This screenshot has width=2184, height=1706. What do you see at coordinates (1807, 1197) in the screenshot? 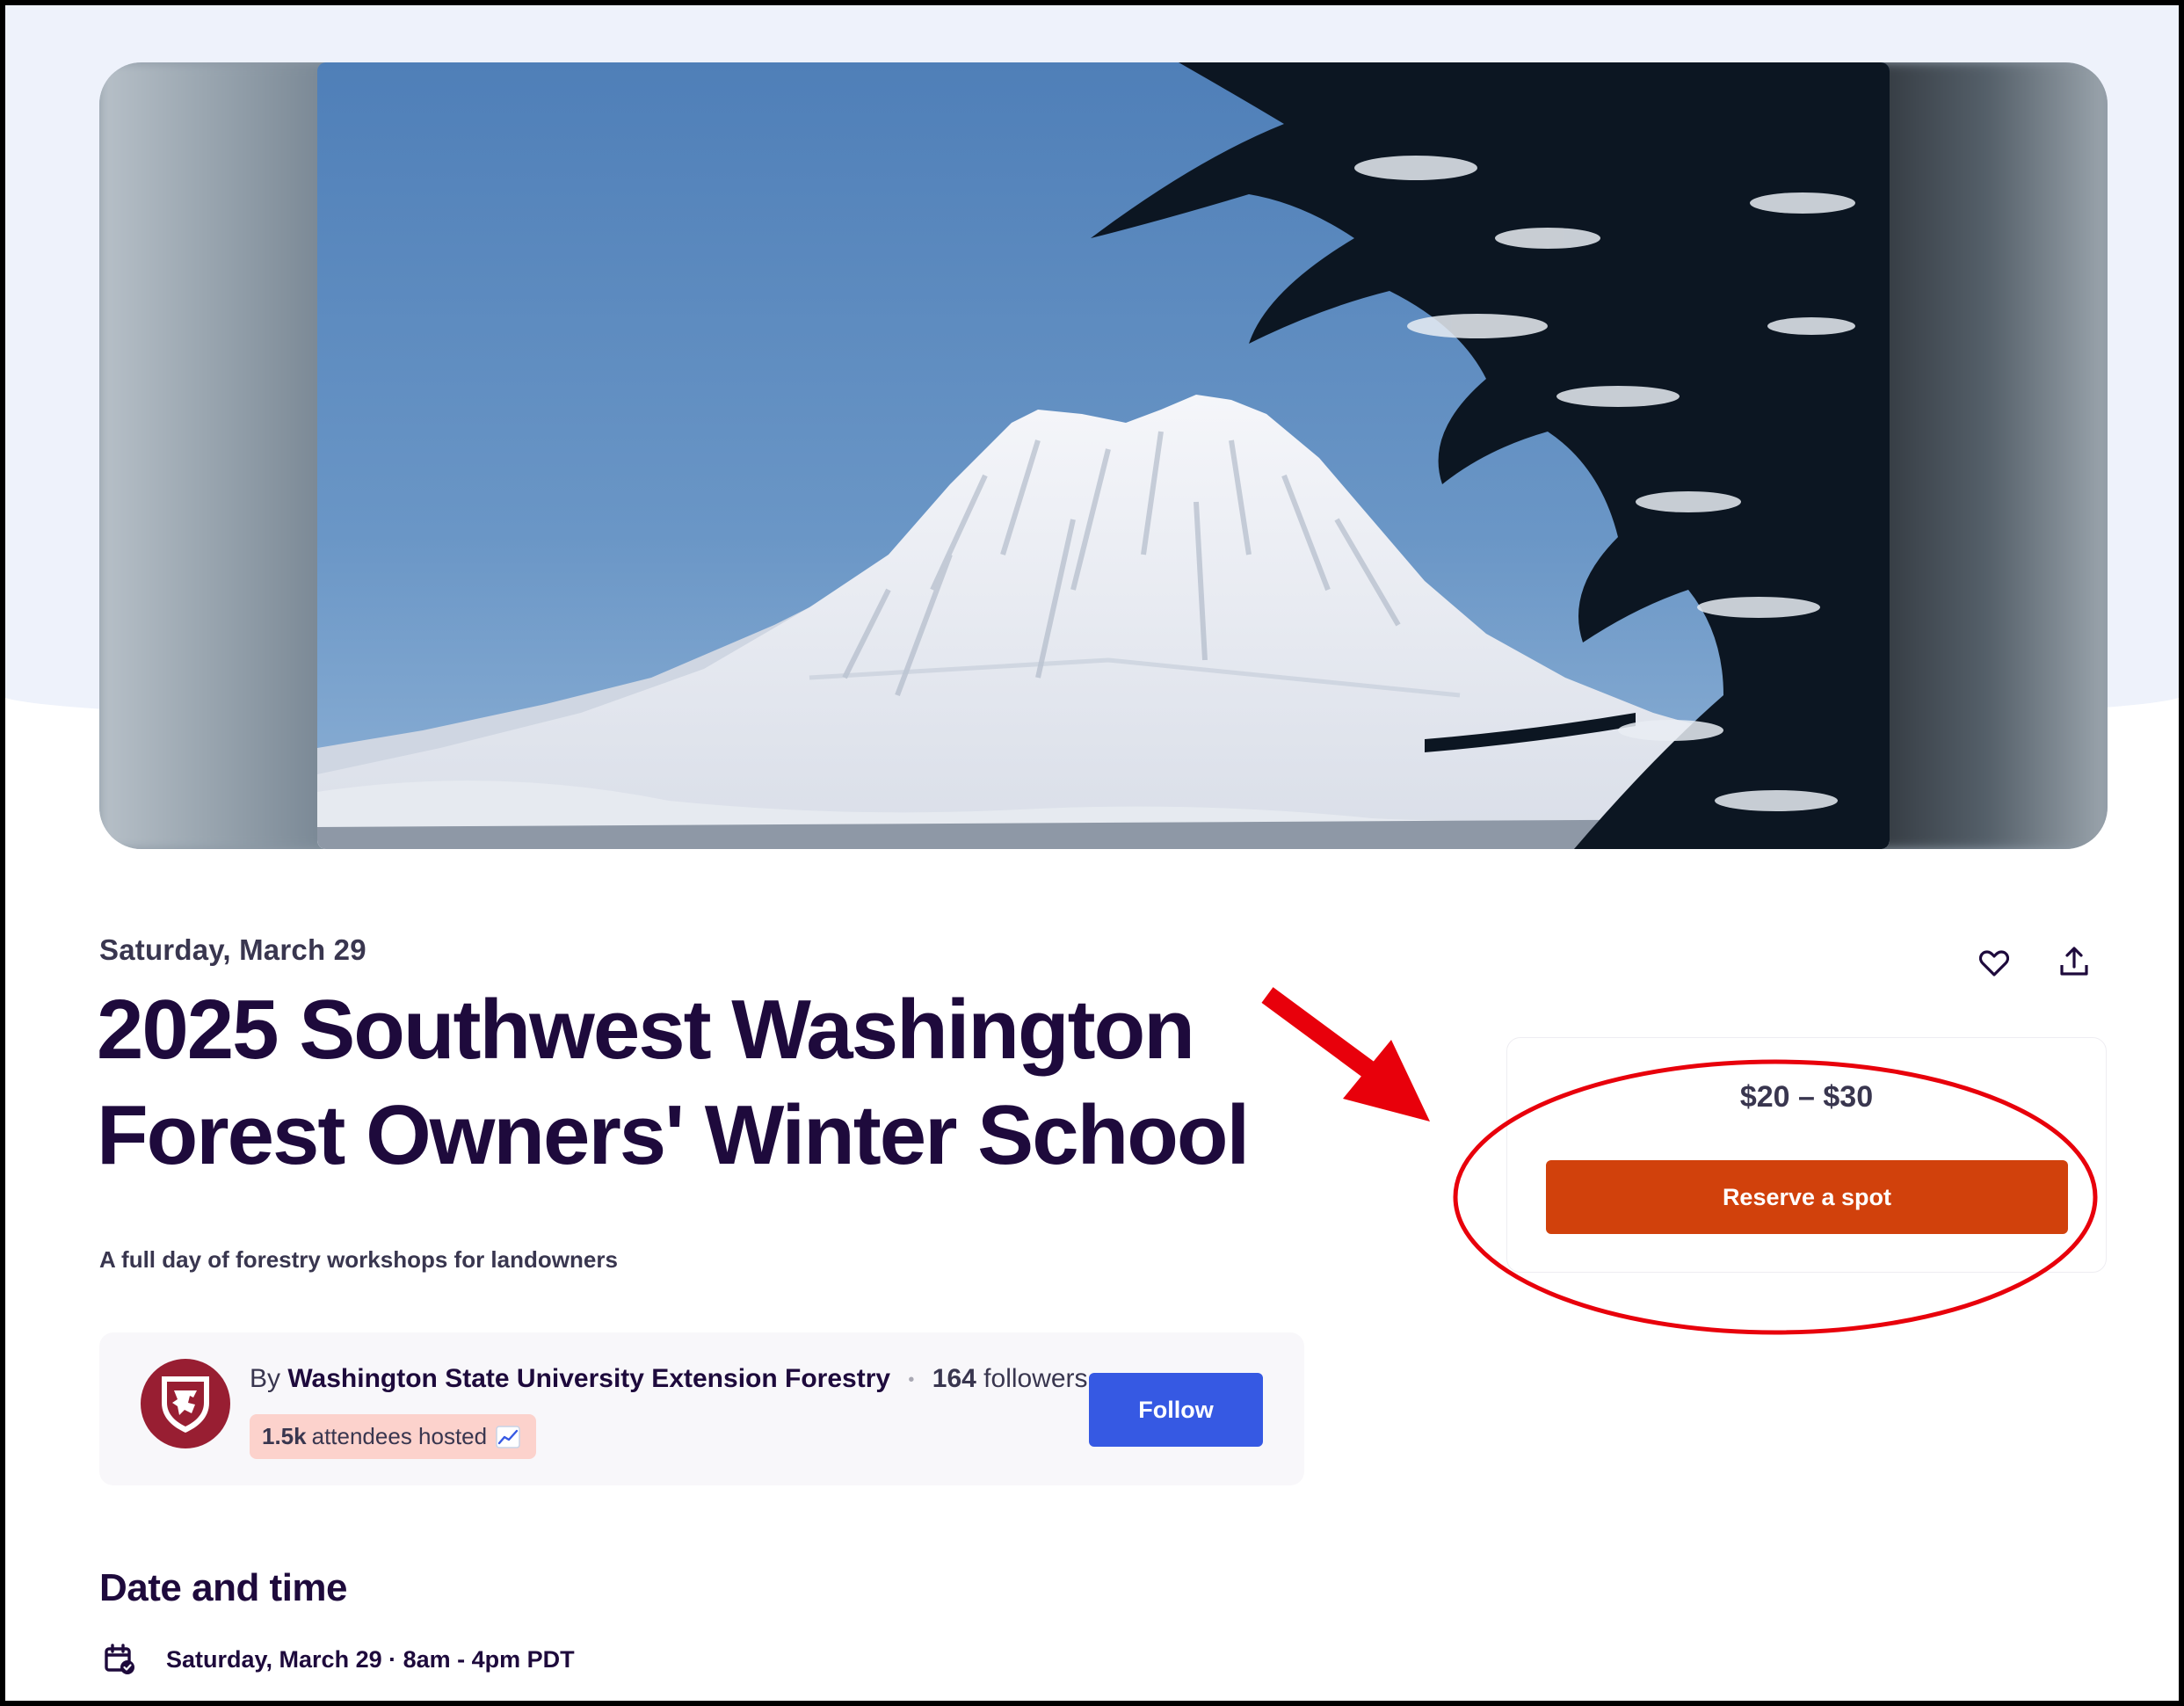
I see `reserve-spot-button: Reserve a spot` at bounding box center [1807, 1197].